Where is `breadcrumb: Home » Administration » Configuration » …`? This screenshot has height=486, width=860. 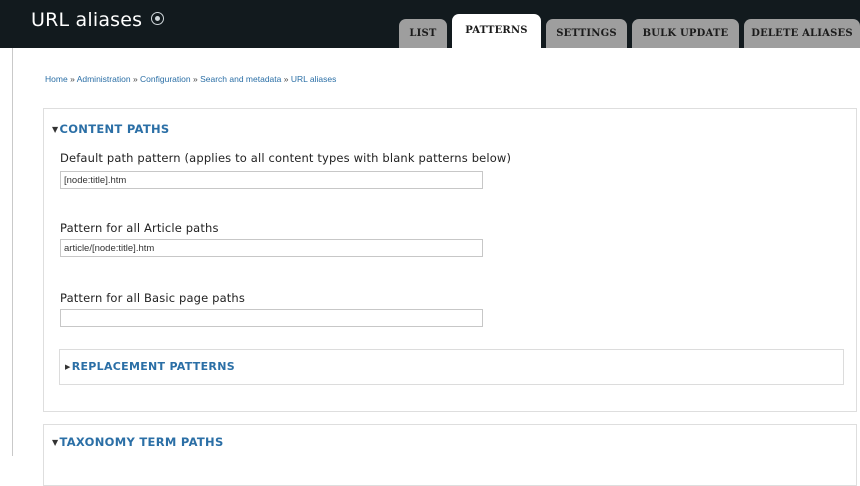 breadcrumb: Home » Administration » Configuration » … is located at coordinates (190, 79).